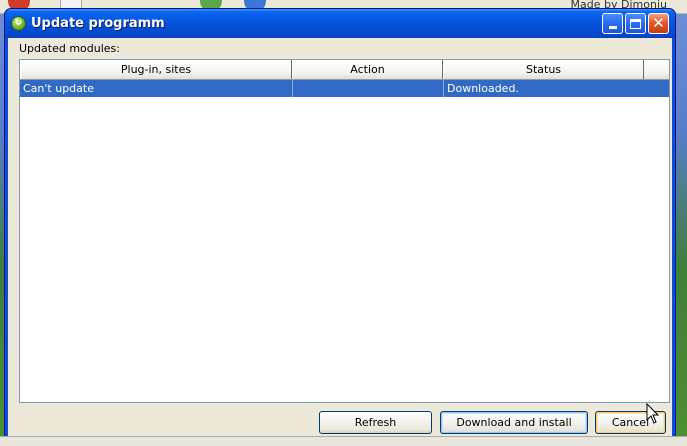 Image resolution: width=687 pixels, height=446 pixels. What do you see at coordinates (375, 422) in the screenshot?
I see `refresh-button: Refresh` at bounding box center [375, 422].